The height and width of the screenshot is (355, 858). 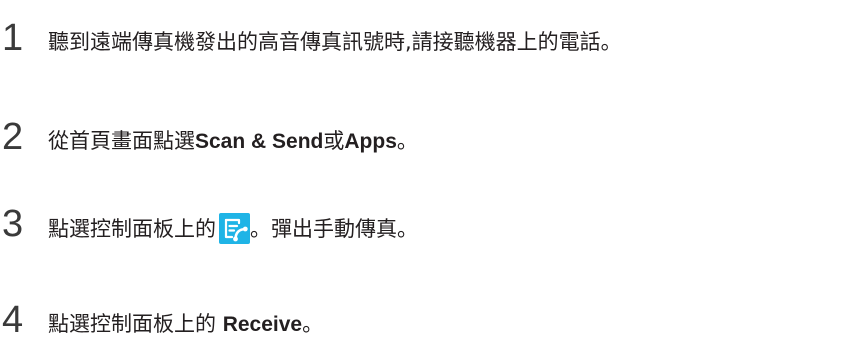 I want to click on step-number: 1, so click(x=13, y=38).